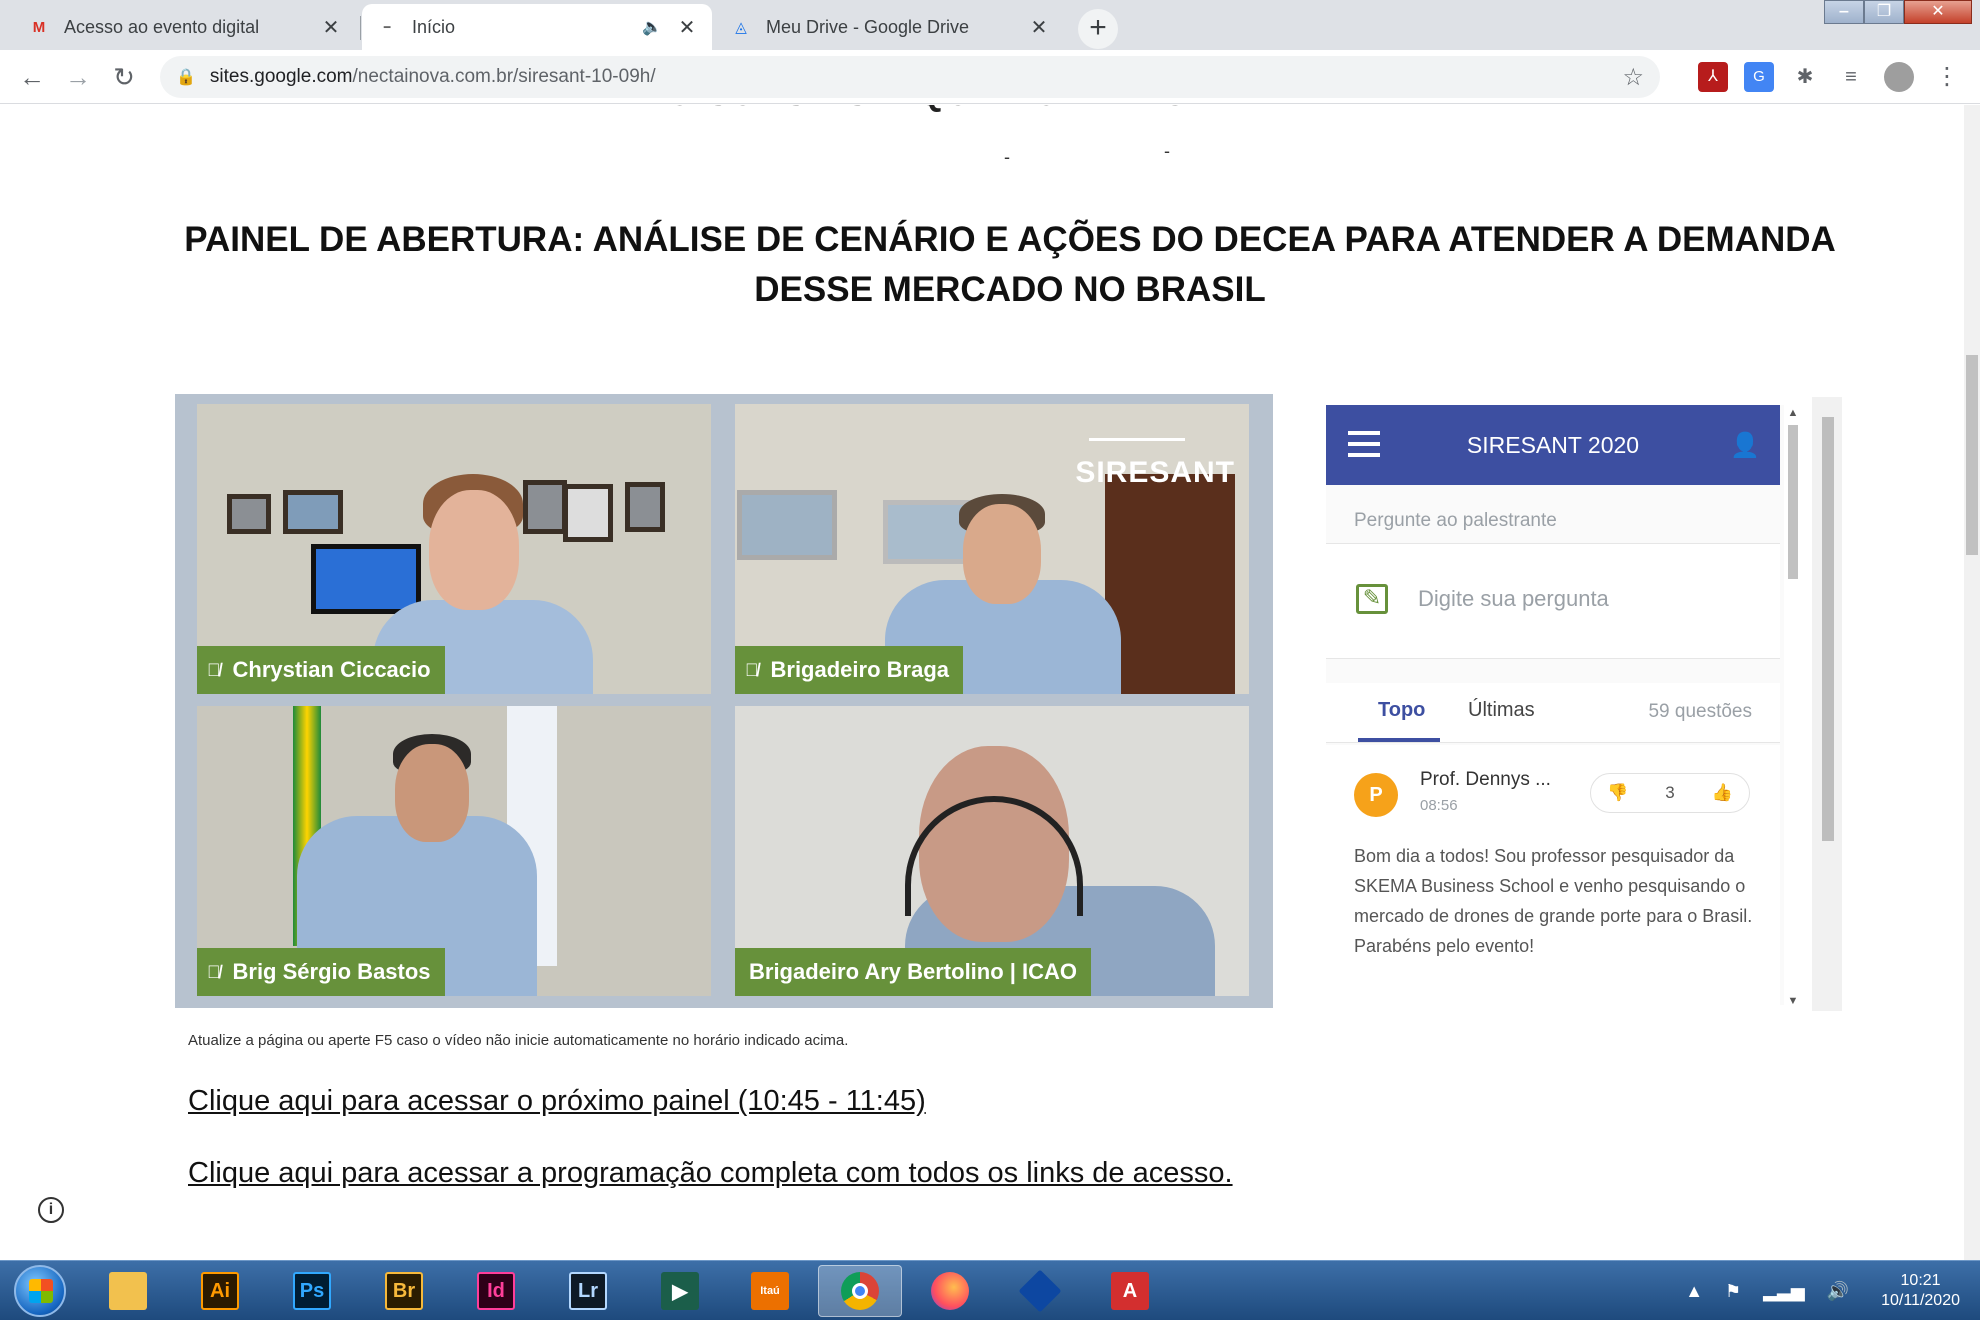  I want to click on hamburger-menu-icon, so click(1364, 444).